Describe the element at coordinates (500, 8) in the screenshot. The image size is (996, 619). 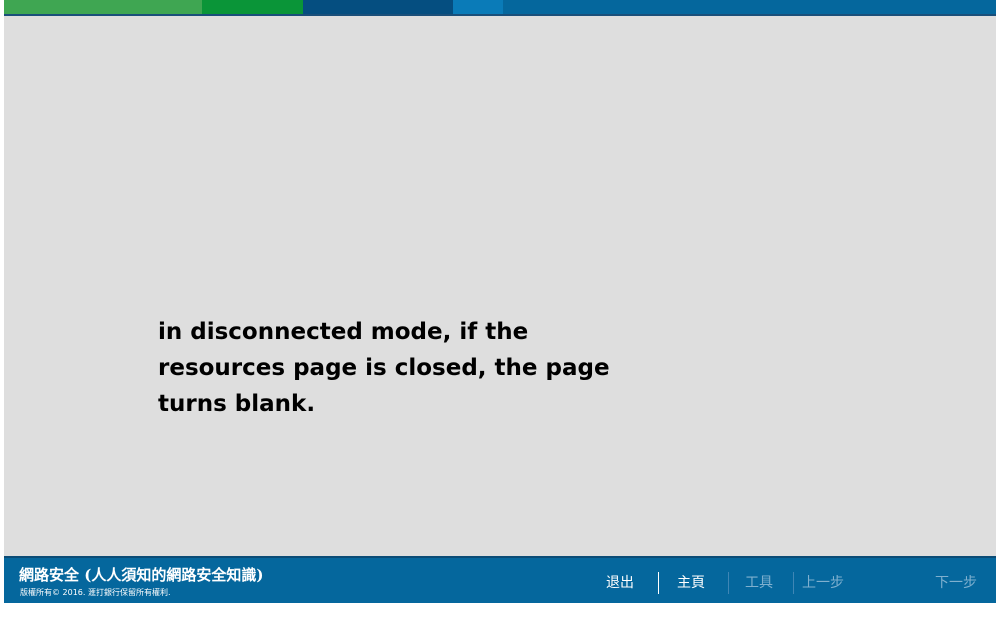
I see `brand-color-strip` at that location.